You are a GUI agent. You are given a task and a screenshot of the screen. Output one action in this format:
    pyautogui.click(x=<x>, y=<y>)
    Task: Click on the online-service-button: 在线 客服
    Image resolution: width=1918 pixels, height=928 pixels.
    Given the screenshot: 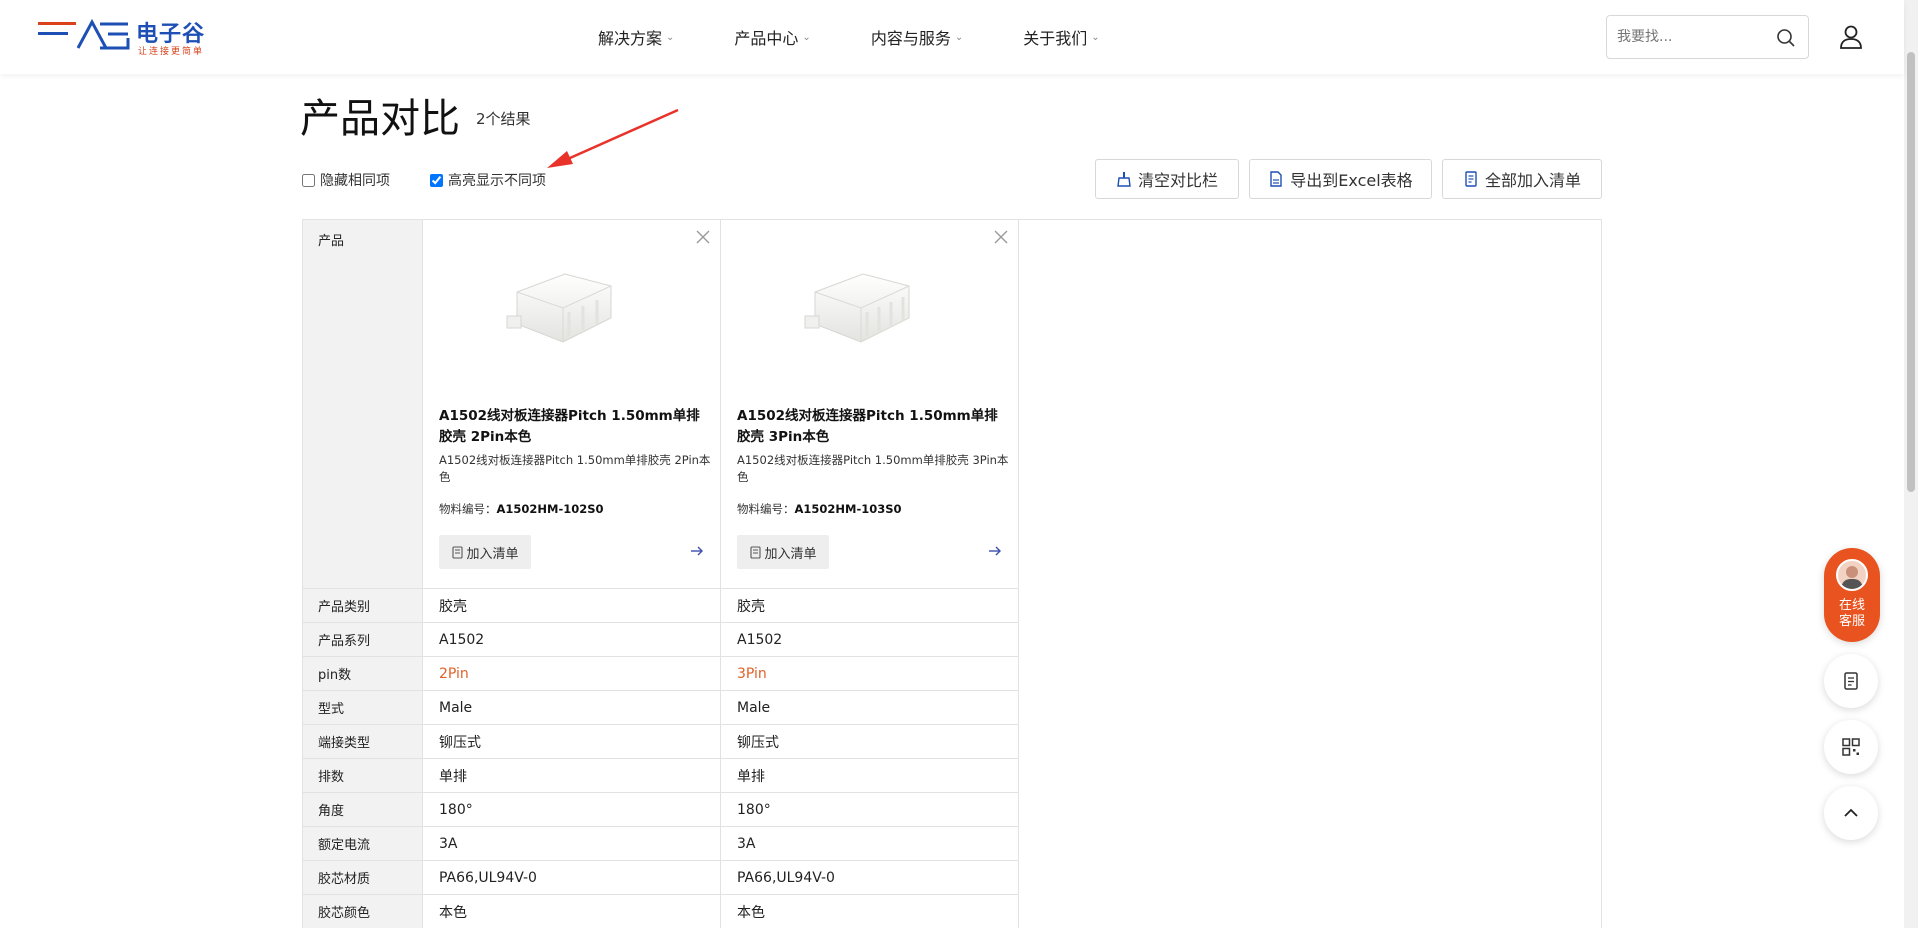 What is the action you would take?
    pyautogui.click(x=1852, y=595)
    